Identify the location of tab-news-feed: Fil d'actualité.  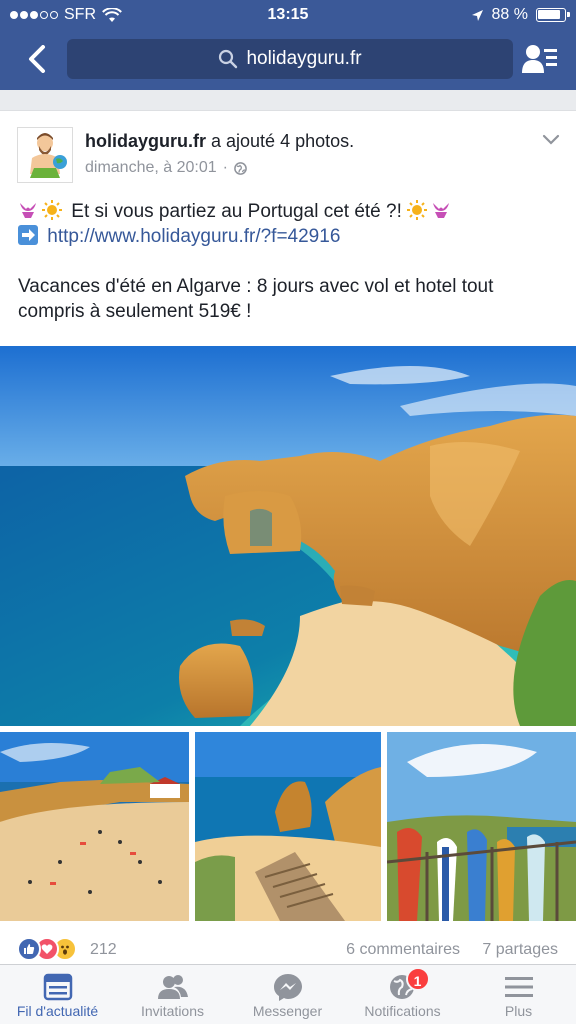
(57, 994).